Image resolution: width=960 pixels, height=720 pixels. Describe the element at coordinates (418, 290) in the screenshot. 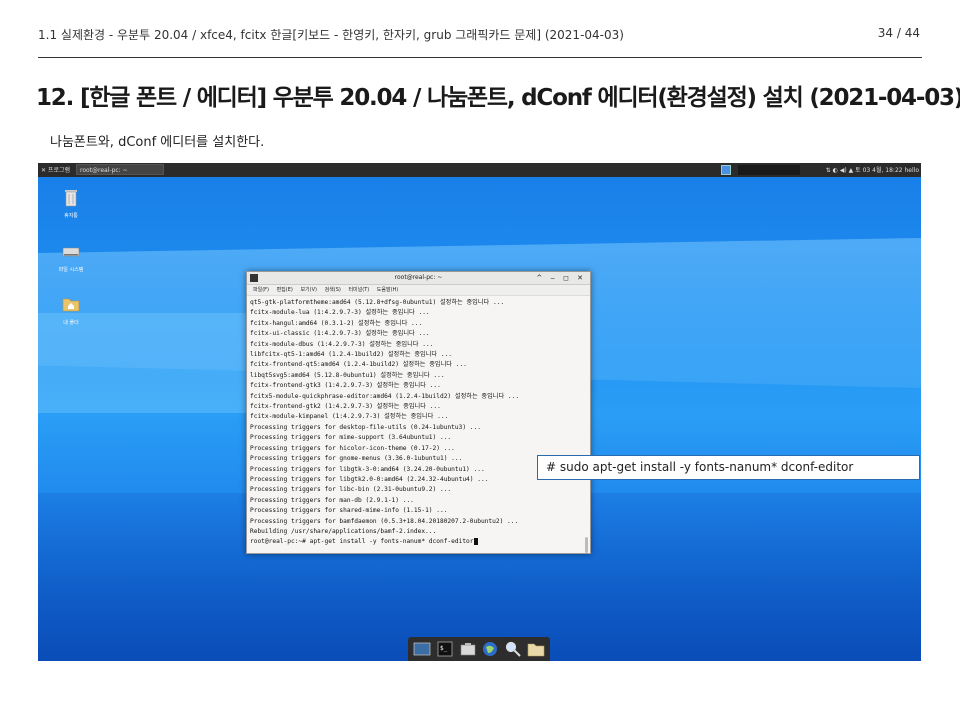

I see `terminal-menubar: 파일(F) 편집(E) 보기(V) 검색(S) 터미널(T) 도움말(H)` at that location.